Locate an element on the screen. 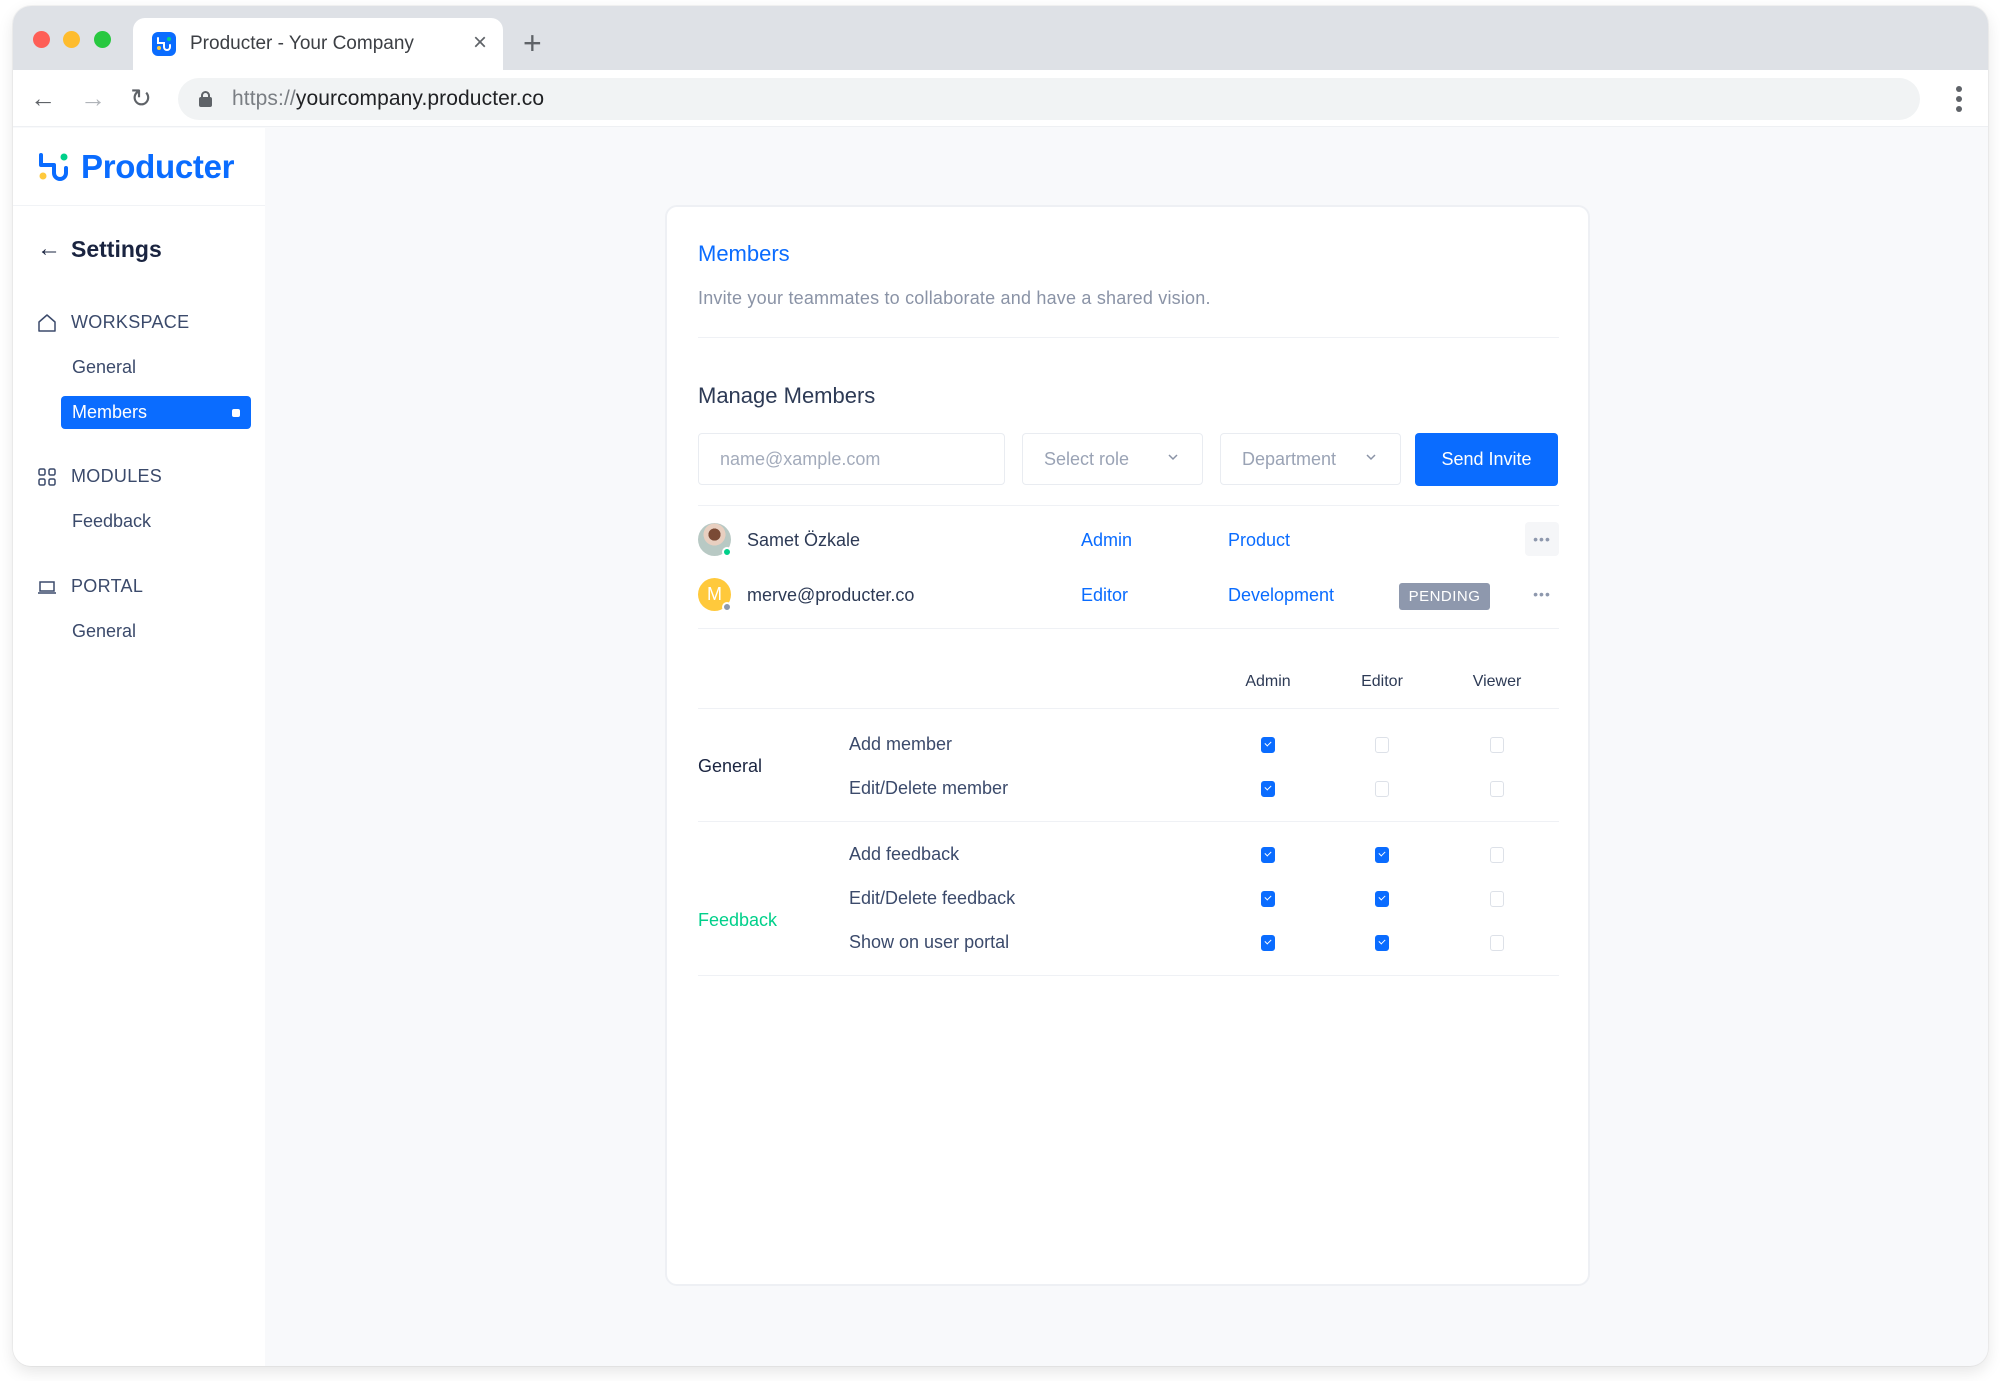 This screenshot has width=2000, height=1381. page-title: Members is located at coordinates (744, 253).